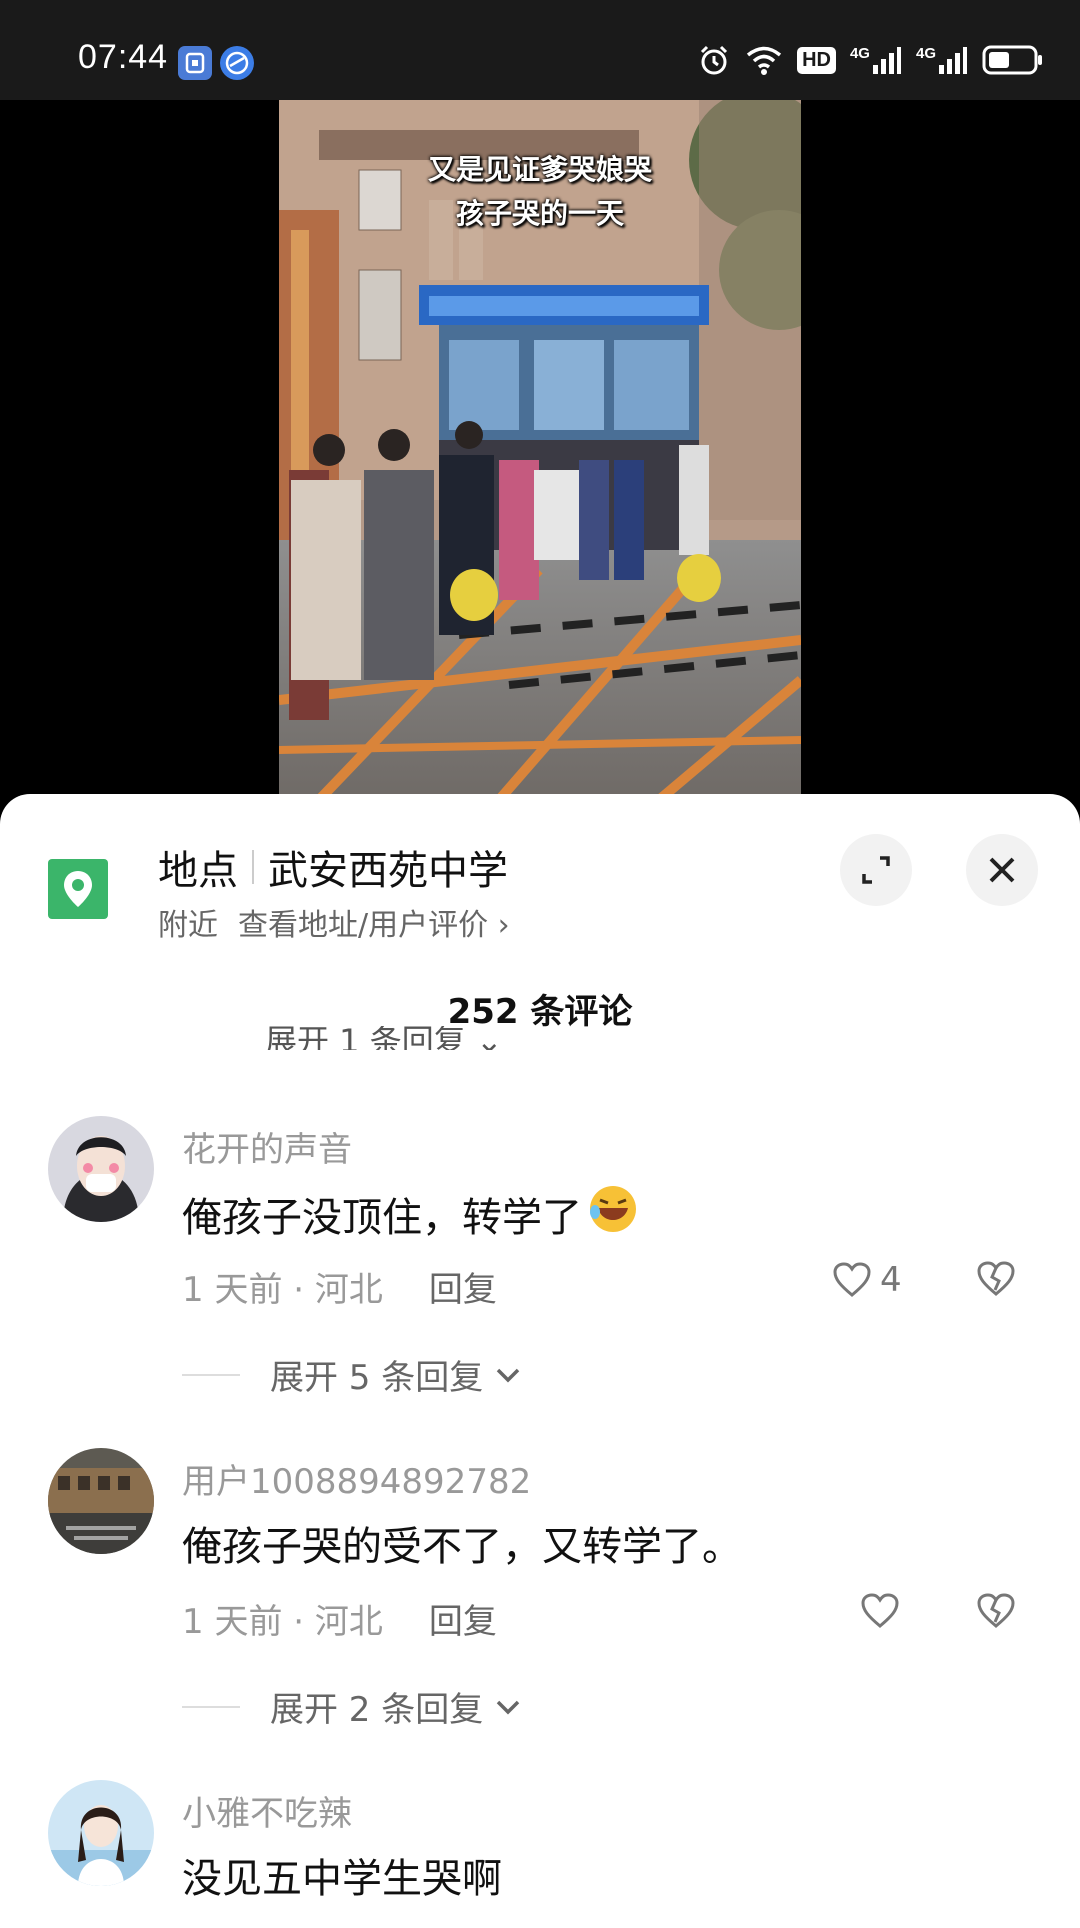  What do you see at coordinates (540, 1012) in the screenshot?
I see `comment-count: 252 条评论` at bounding box center [540, 1012].